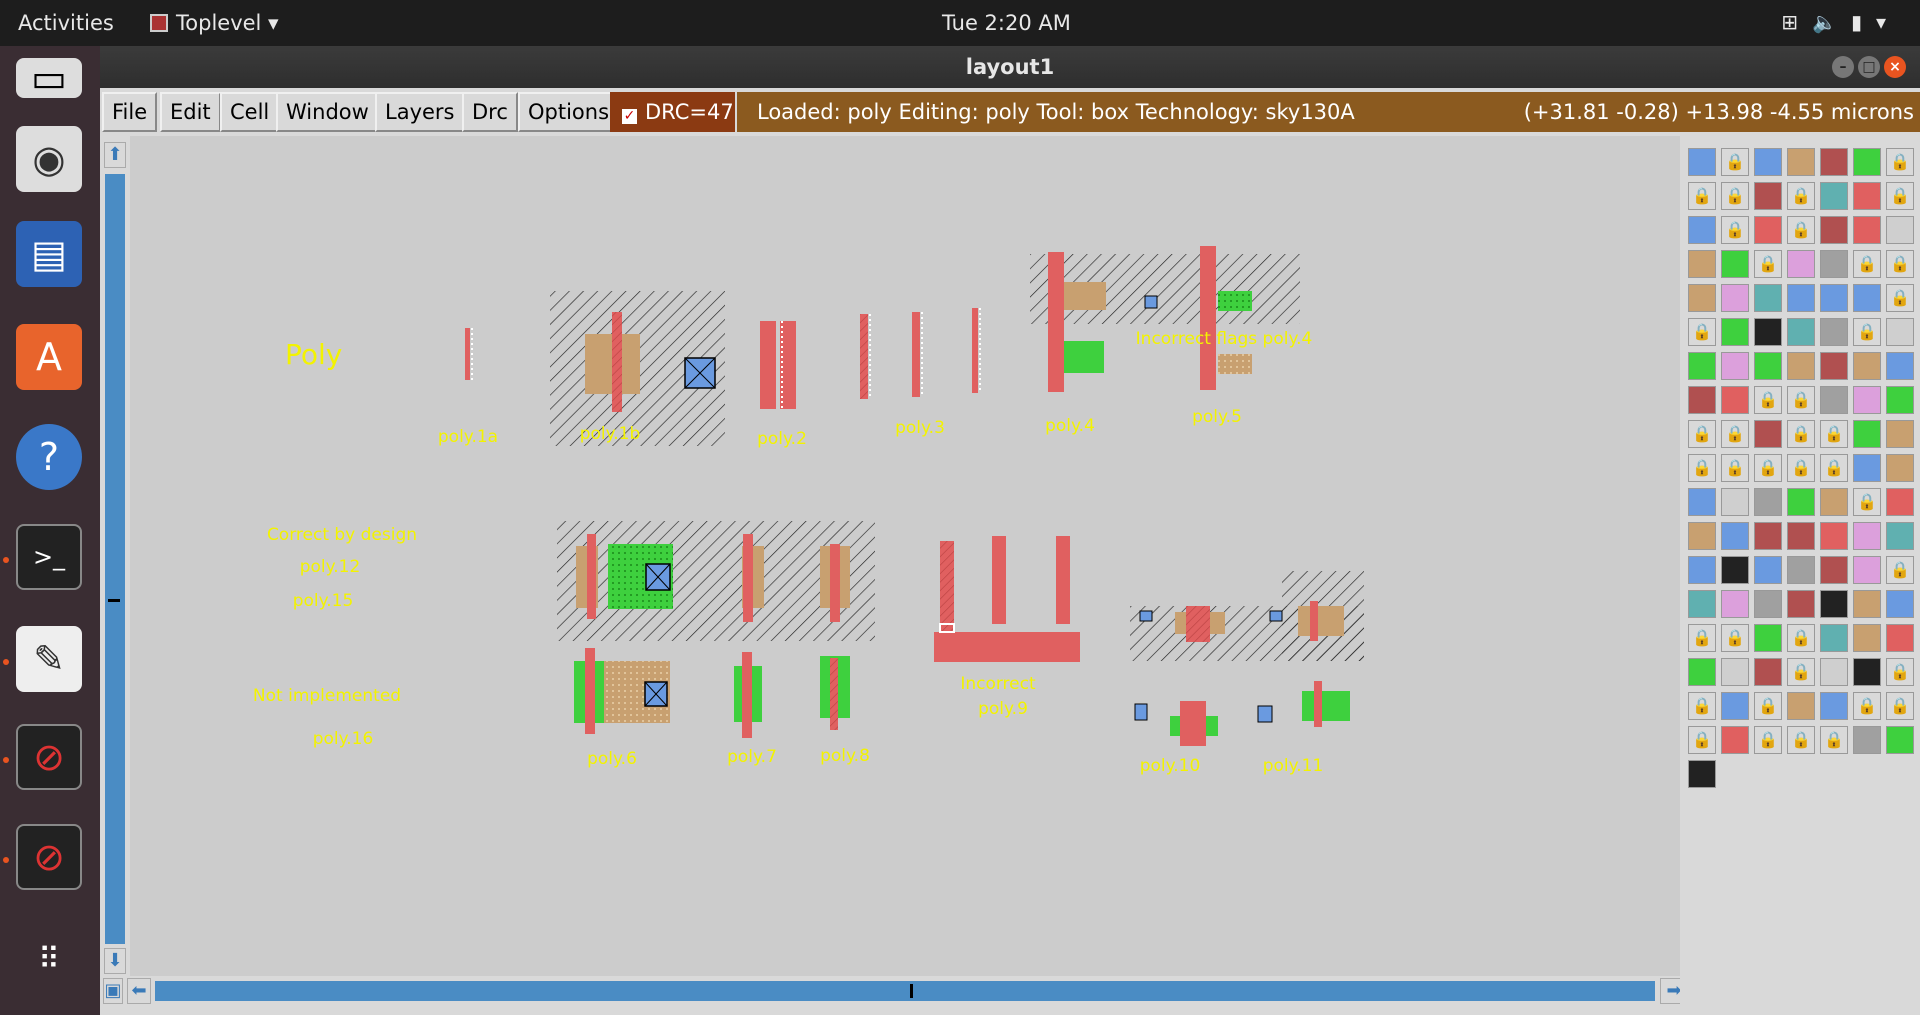 This screenshot has height=1015, width=1920. What do you see at coordinates (490, 112) in the screenshot?
I see `menu-drc: Drc` at bounding box center [490, 112].